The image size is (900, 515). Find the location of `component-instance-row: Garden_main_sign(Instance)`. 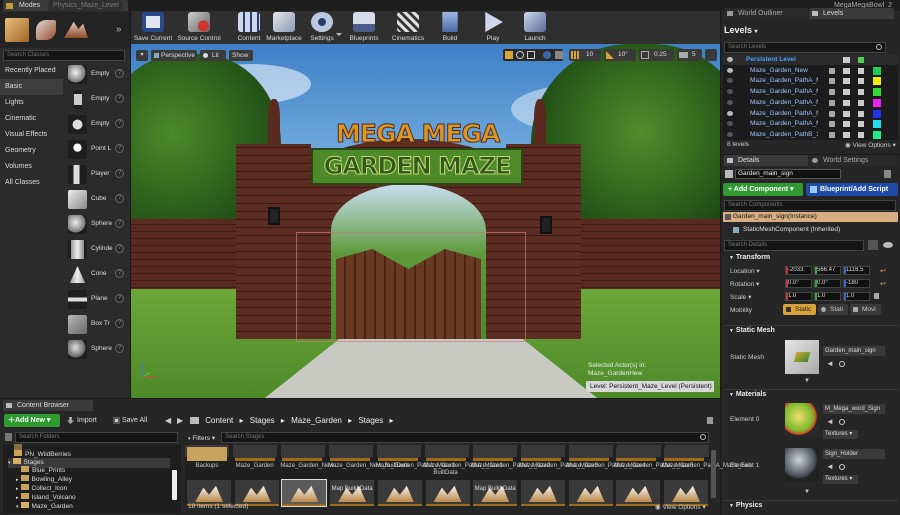

component-instance-row: Garden_main_sign(Instance) is located at coordinates (810, 217).